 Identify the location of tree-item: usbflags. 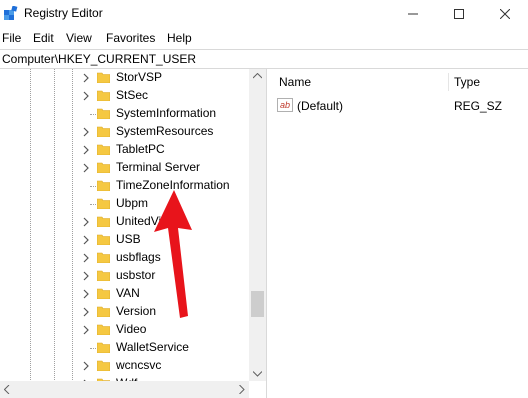
(125, 258).